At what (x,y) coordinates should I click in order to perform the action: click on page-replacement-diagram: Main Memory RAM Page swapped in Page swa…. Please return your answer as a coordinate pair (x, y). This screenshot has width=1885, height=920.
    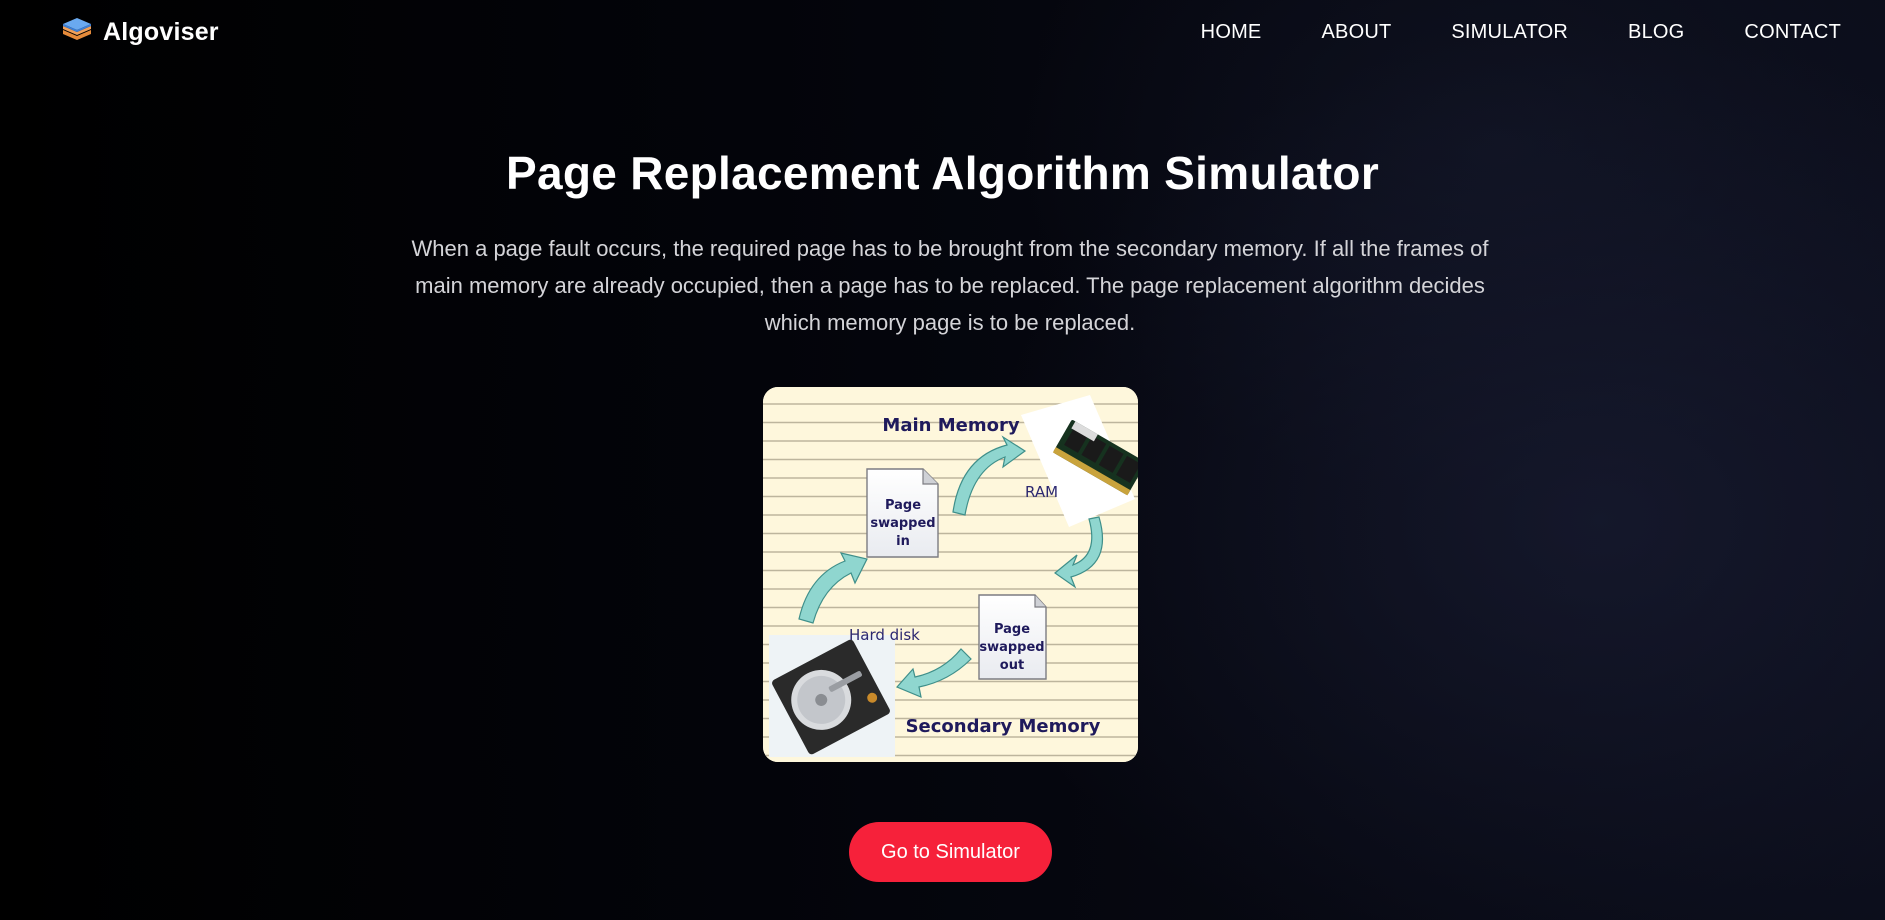
    Looking at the image, I should click on (950, 574).